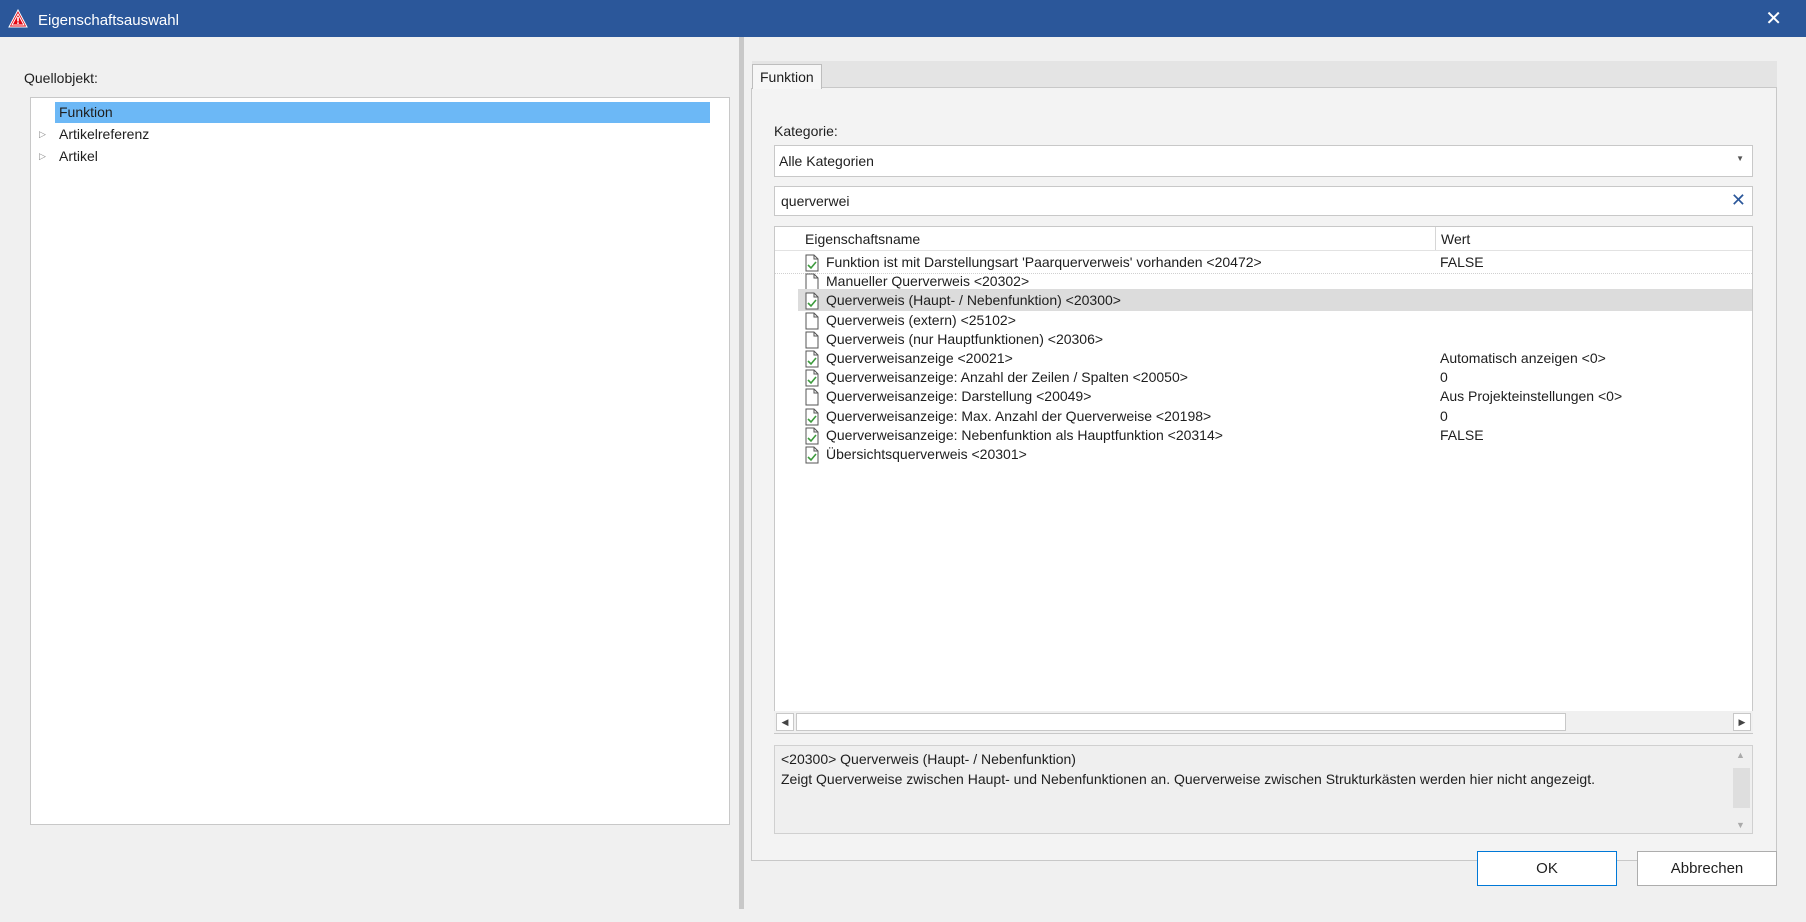 Image resolution: width=1806 pixels, height=922 pixels. Describe the element at coordinates (1740, 158) in the screenshot. I see `chevron-down-icon: ▼` at that location.